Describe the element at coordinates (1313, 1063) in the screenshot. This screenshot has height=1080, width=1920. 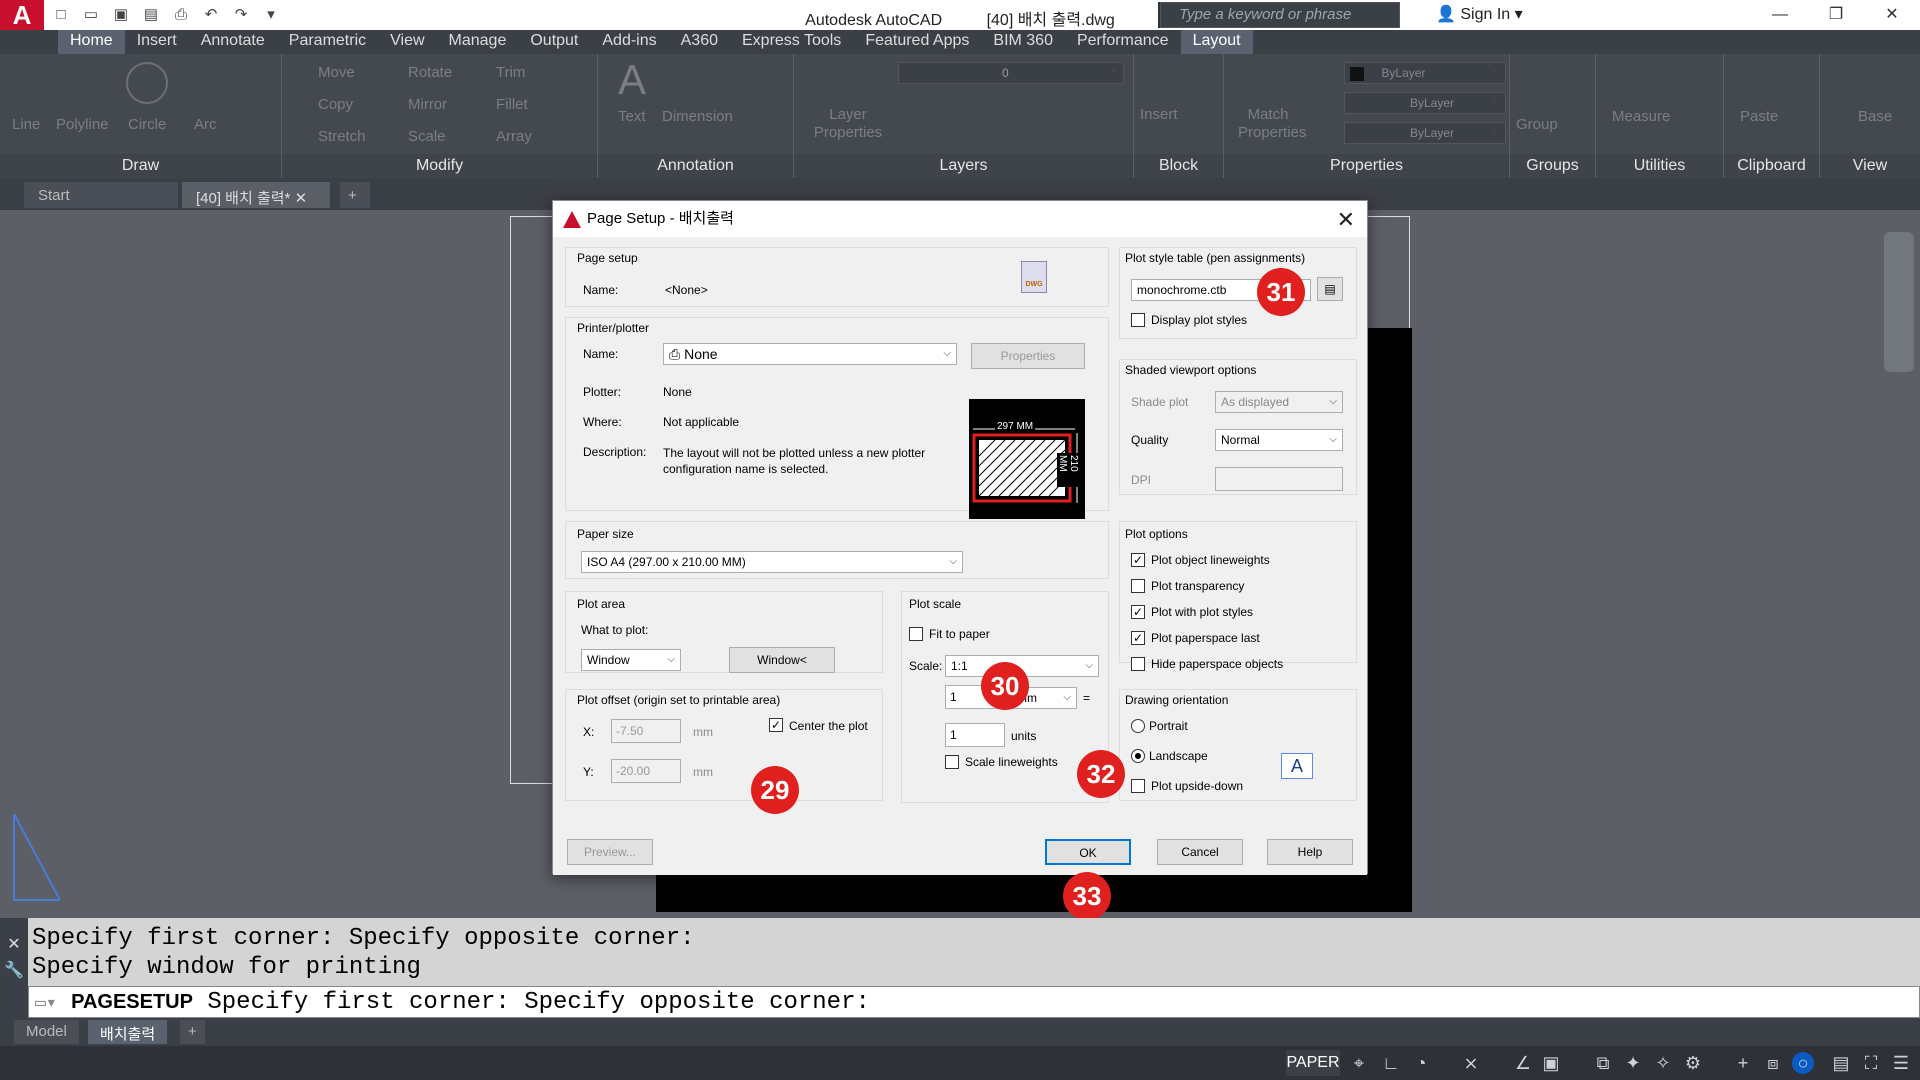
I see `paper-space-toggle: PAPER` at that location.